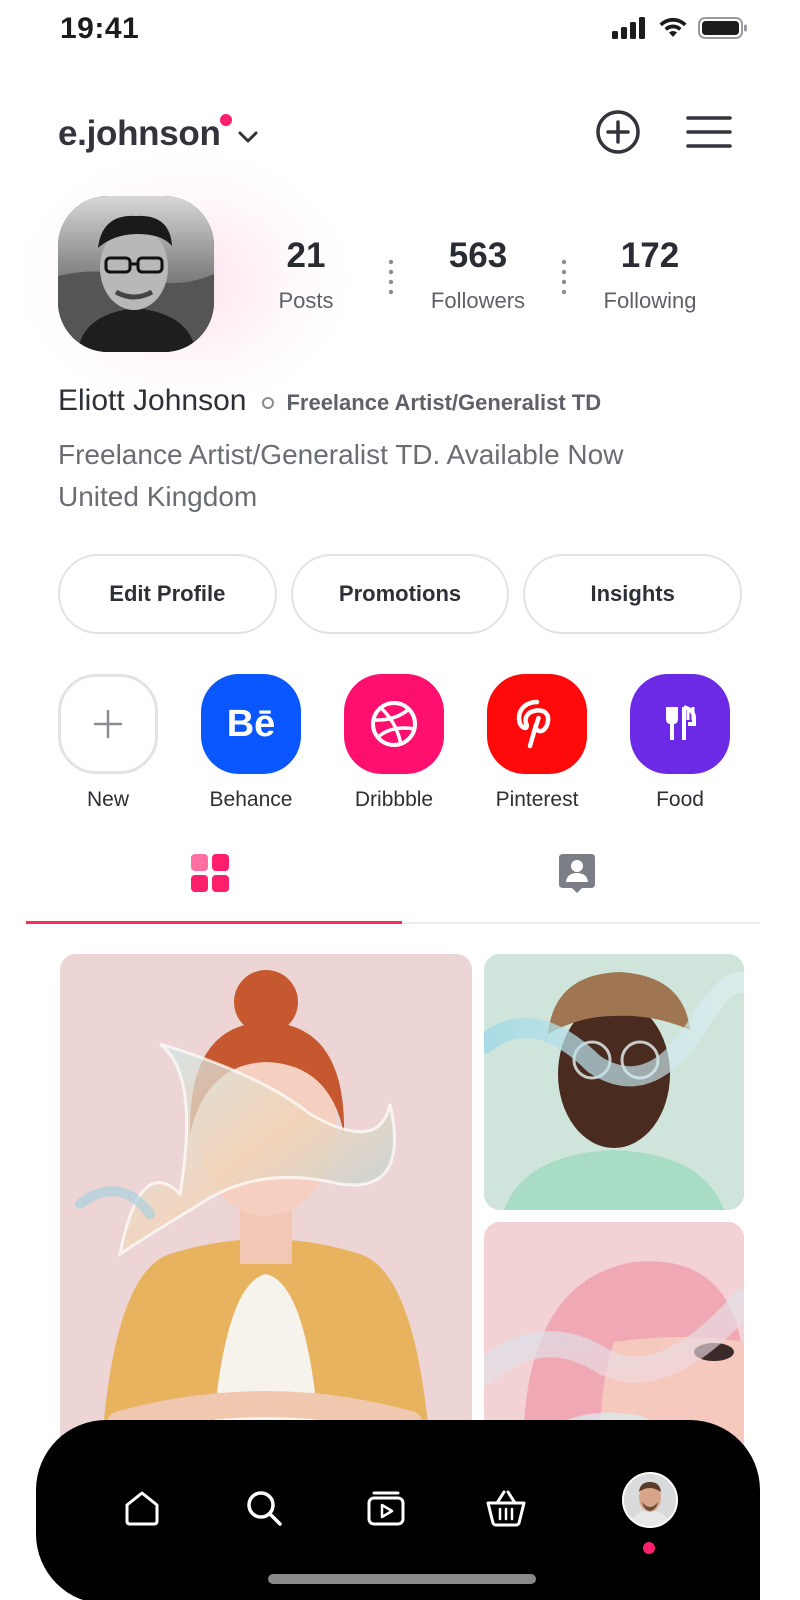 The width and height of the screenshot is (800, 1600). I want to click on stat-following: 172 Following, so click(650, 275).